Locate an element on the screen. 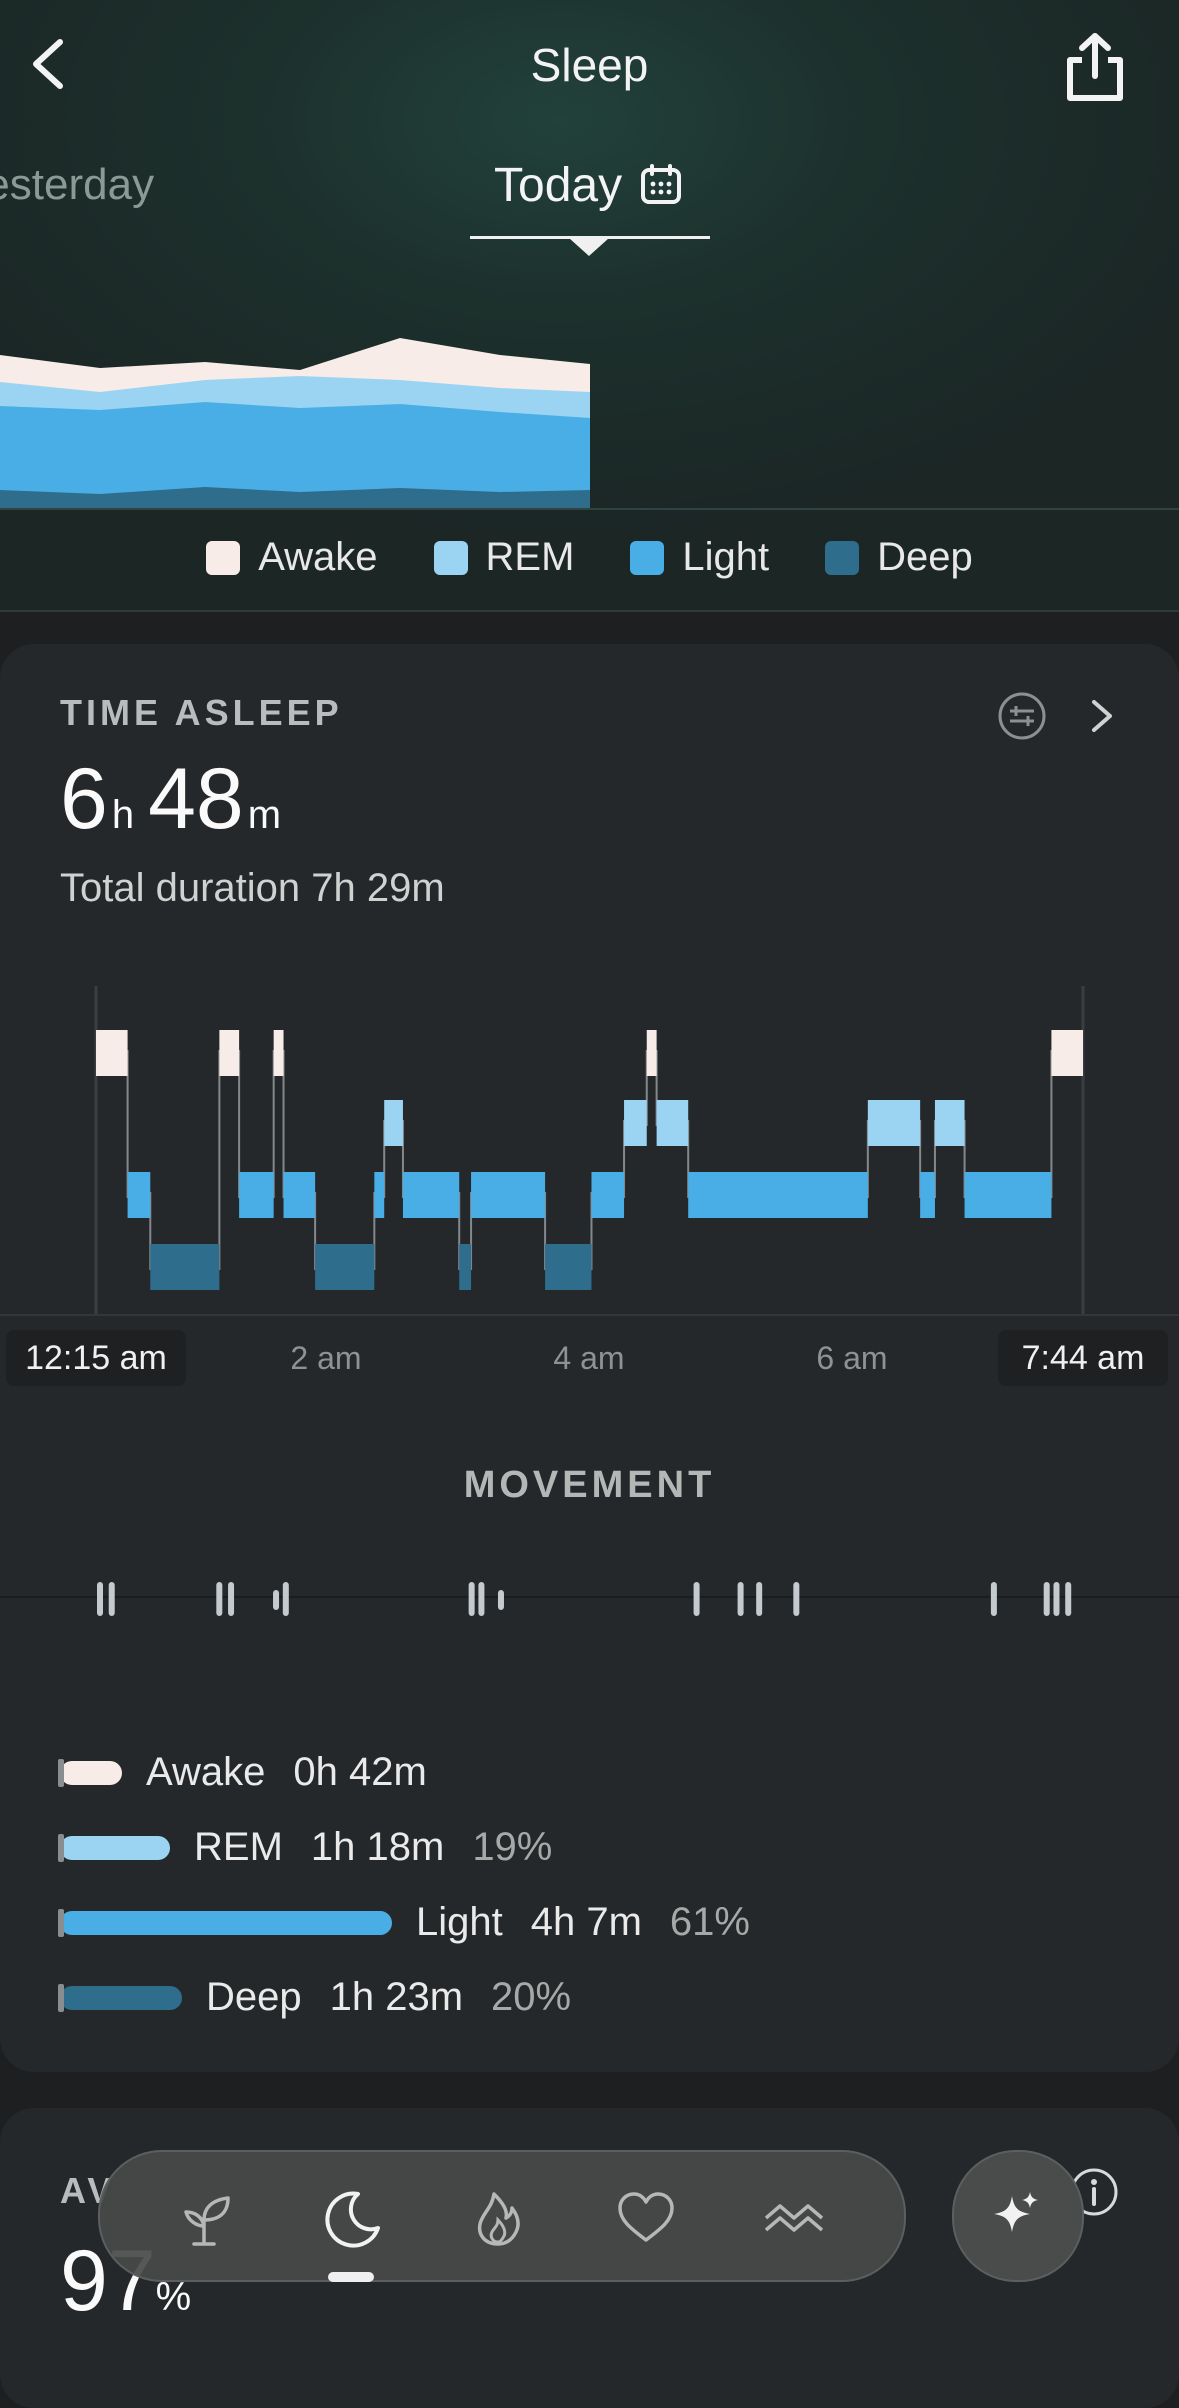 The height and width of the screenshot is (2408, 1179). page-title: Sleep is located at coordinates (589, 65).